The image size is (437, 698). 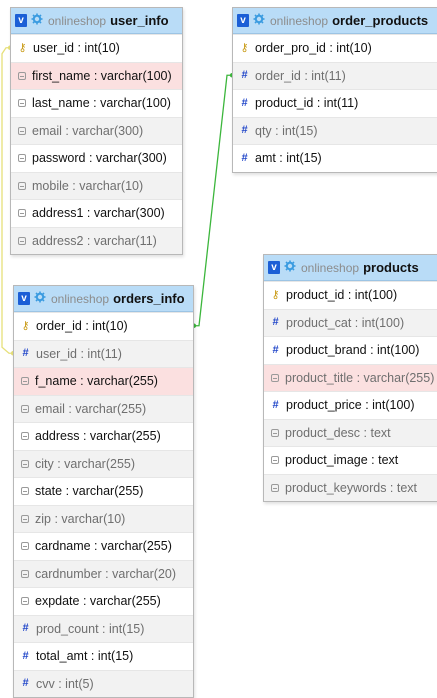 I want to click on column-label: address : varchar(255), so click(x=98, y=436).